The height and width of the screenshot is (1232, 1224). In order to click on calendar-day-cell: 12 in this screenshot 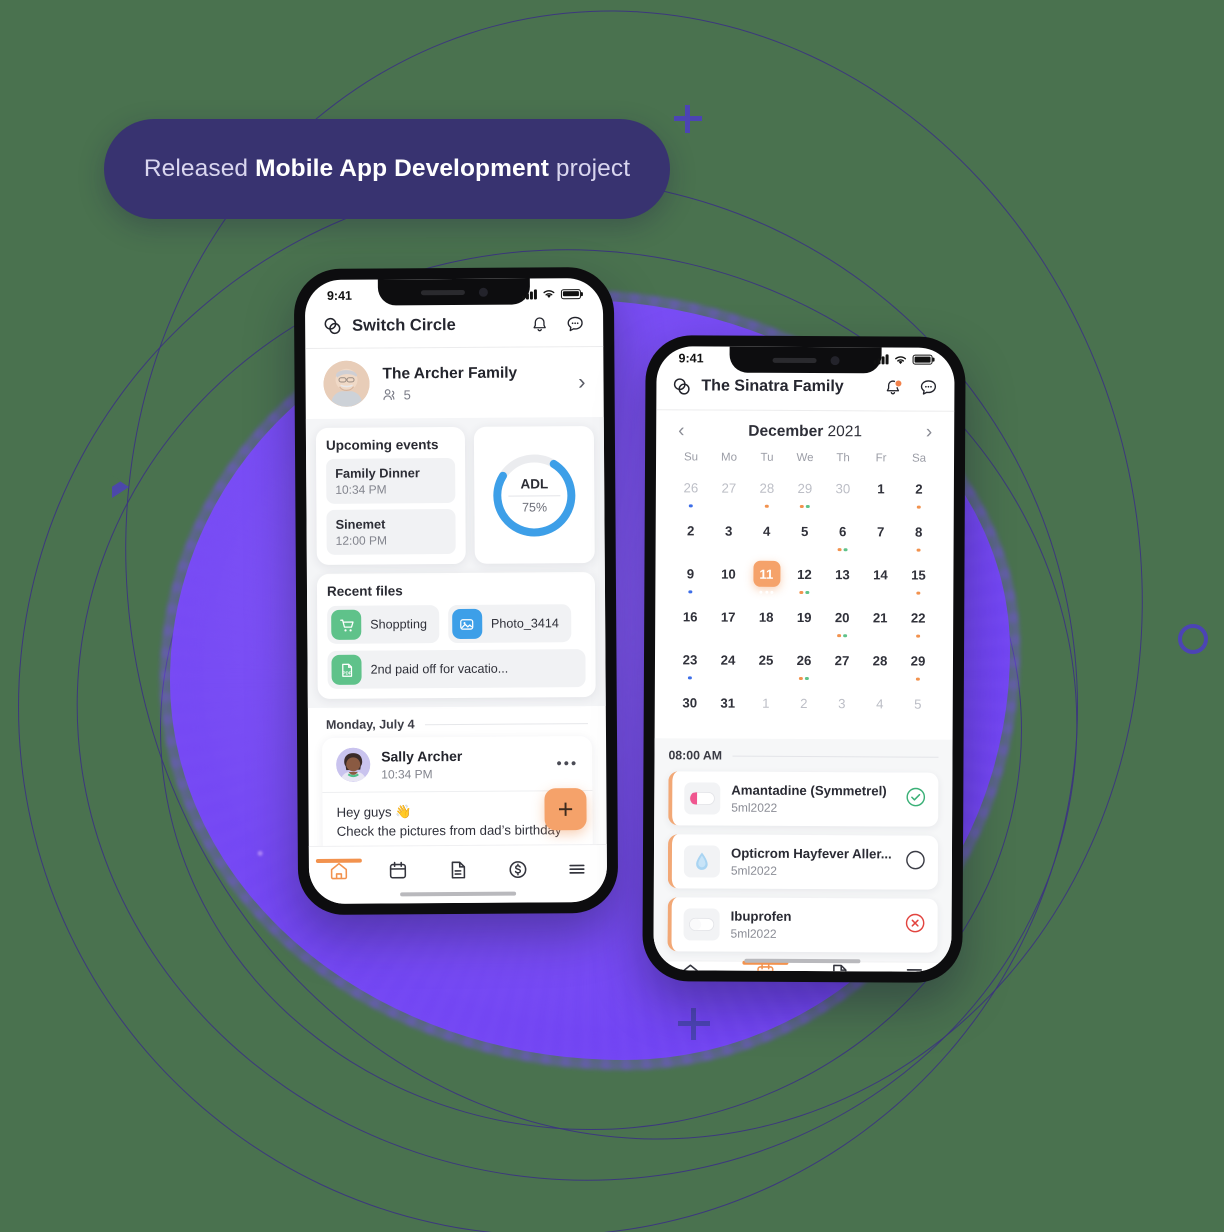, I will do `click(804, 578)`.